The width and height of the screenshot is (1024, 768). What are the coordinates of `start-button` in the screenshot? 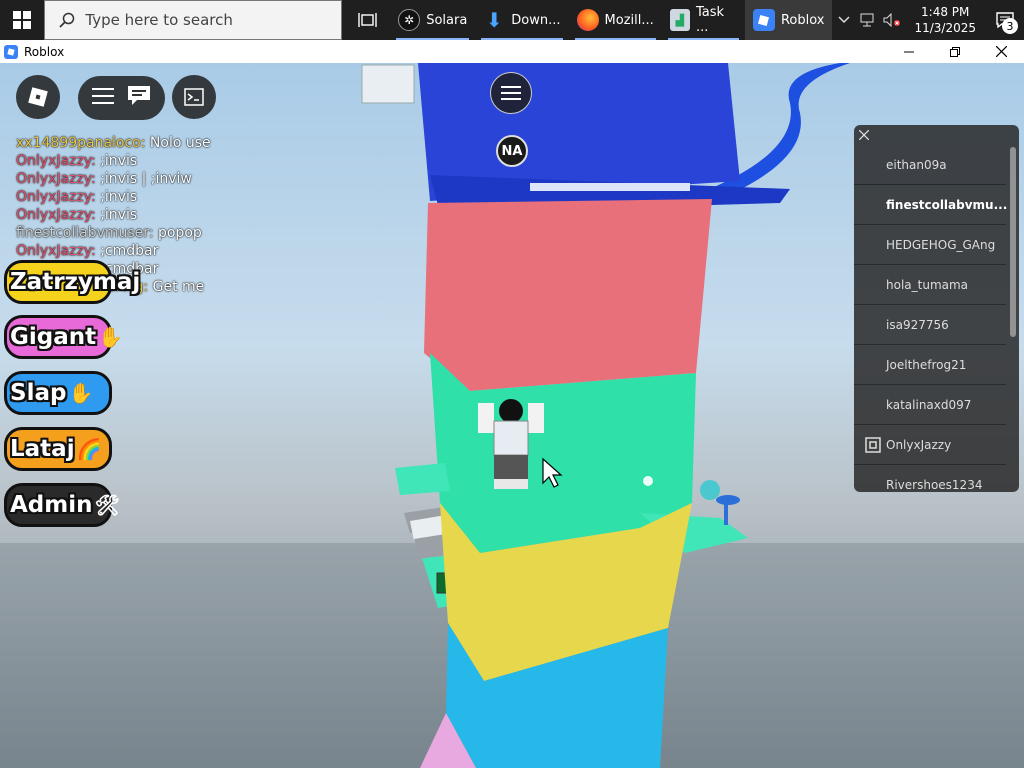 It's located at (22, 20).